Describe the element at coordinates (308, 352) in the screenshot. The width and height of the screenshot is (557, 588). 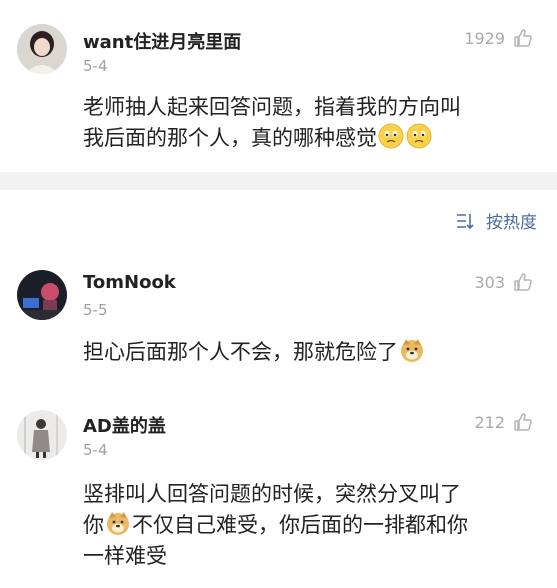
I see `comment-text: 担心后面那个人不会，那就危险了` at that location.